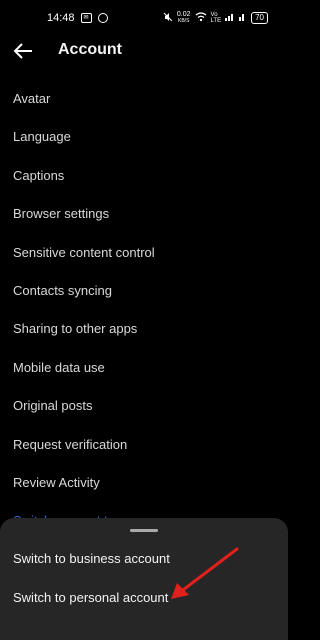  Describe the element at coordinates (86, 18) in the screenshot. I see `notification-icon: ✉` at that location.